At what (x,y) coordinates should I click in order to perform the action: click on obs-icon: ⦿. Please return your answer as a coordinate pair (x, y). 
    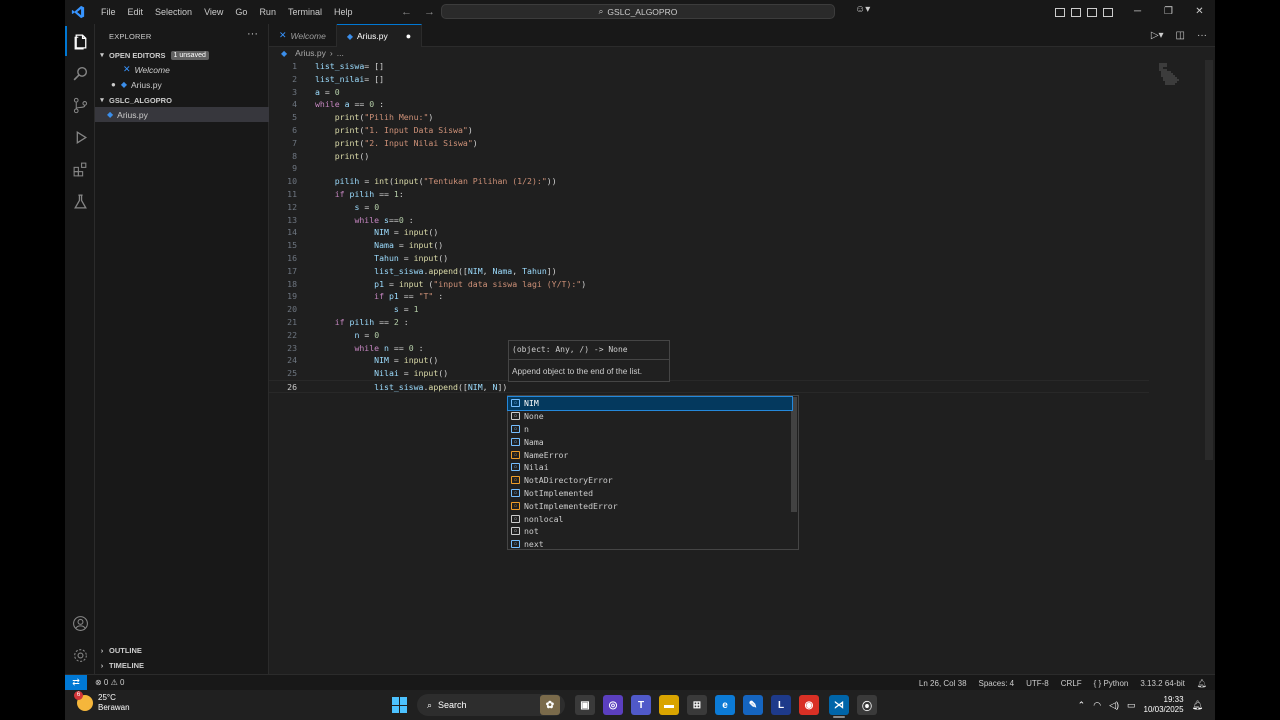
    Looking at the image, I should click on (867, 705).